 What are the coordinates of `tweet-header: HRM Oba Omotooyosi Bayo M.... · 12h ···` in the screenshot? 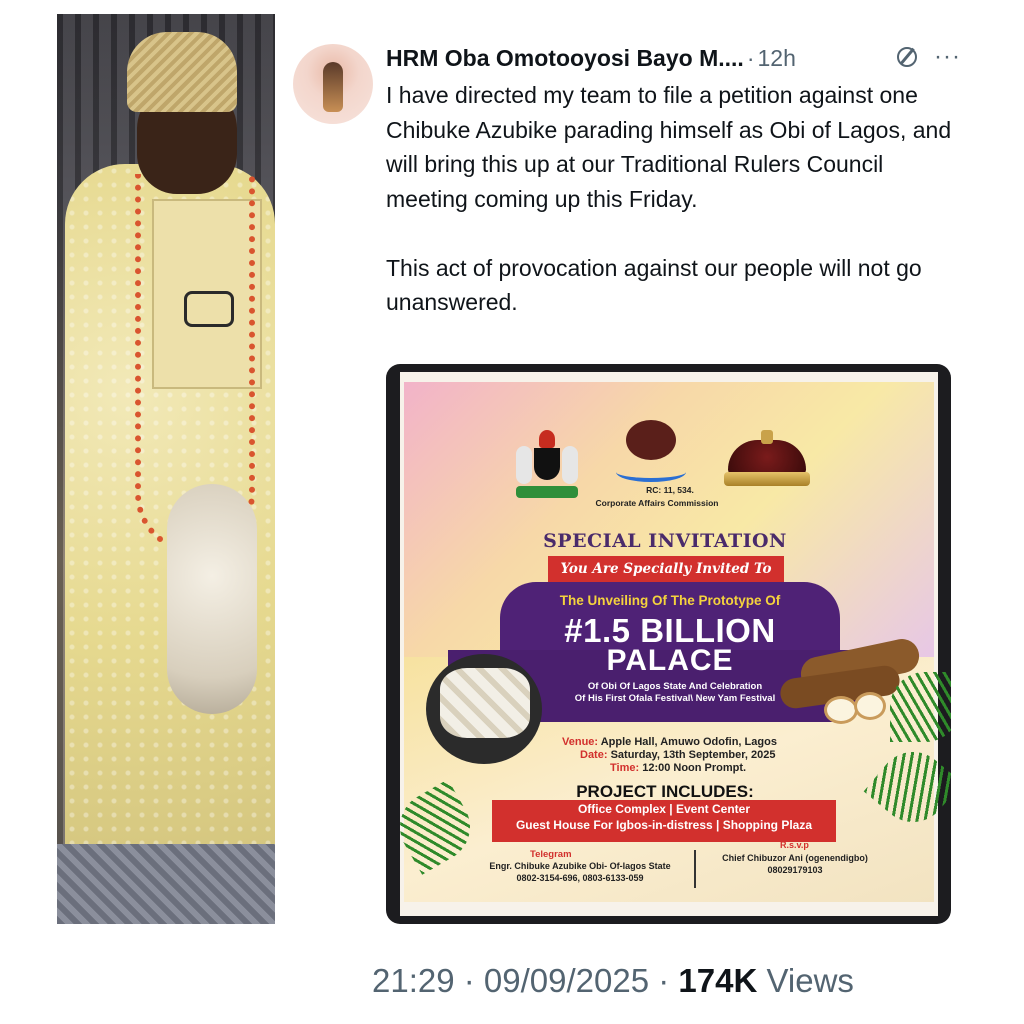 It's located at (673, 58).